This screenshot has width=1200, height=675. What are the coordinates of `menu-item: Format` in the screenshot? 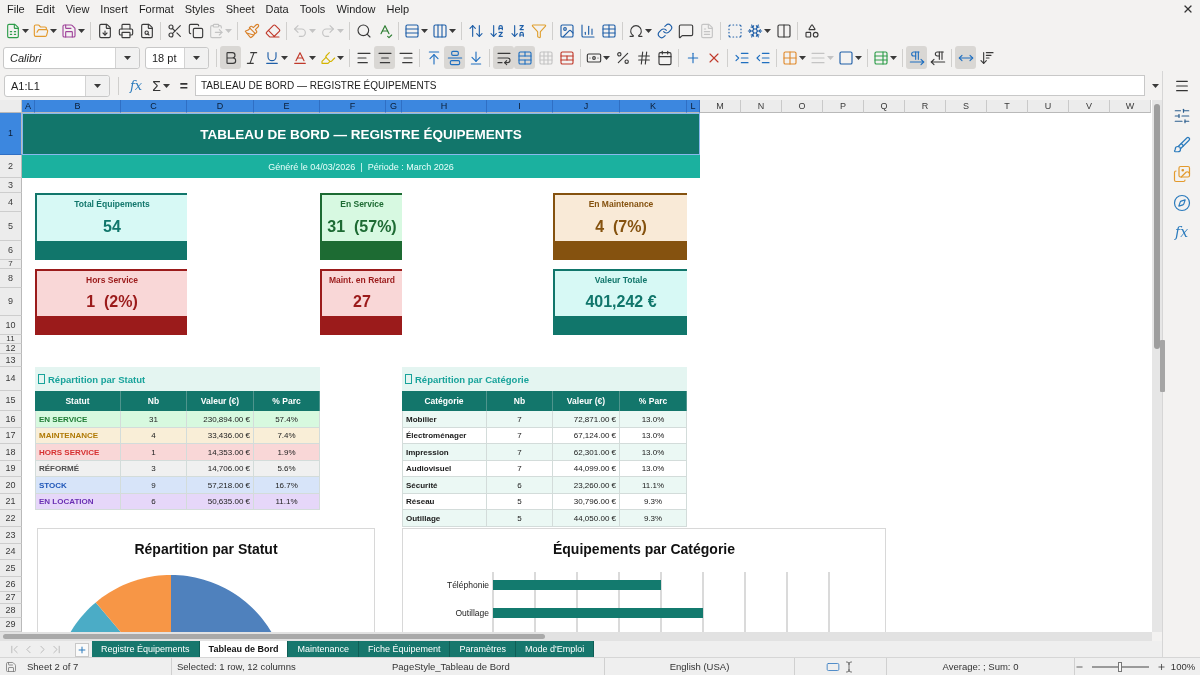 It's located at (156, 8).